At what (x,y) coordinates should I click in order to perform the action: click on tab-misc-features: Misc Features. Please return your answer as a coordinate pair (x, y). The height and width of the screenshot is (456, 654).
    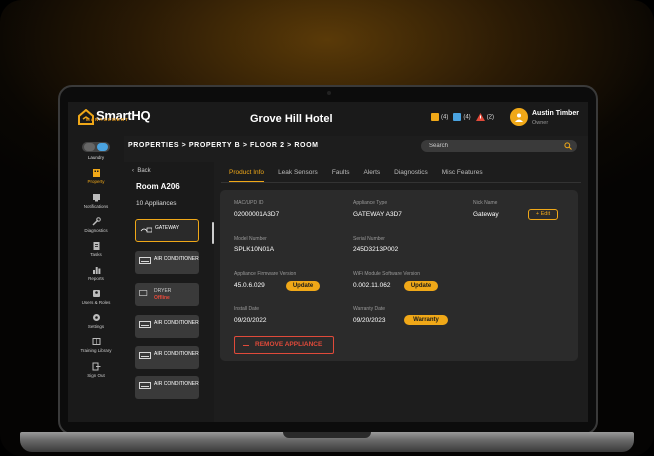
    Looking at the image, I should click on (462, 175).